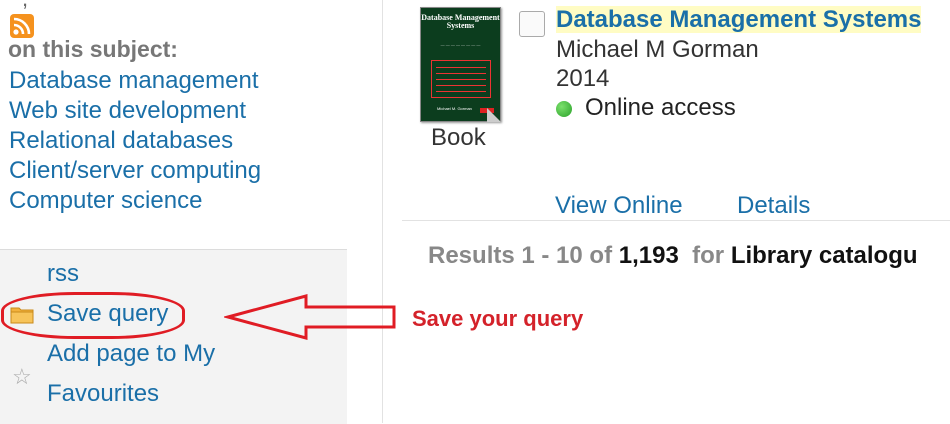 This screenshot has height=424, width=950. What do you see at coordinates (520, 255) in the screenshot?
I see `results-range: Results 1 - 10 of` at bounding box center [520, 255].